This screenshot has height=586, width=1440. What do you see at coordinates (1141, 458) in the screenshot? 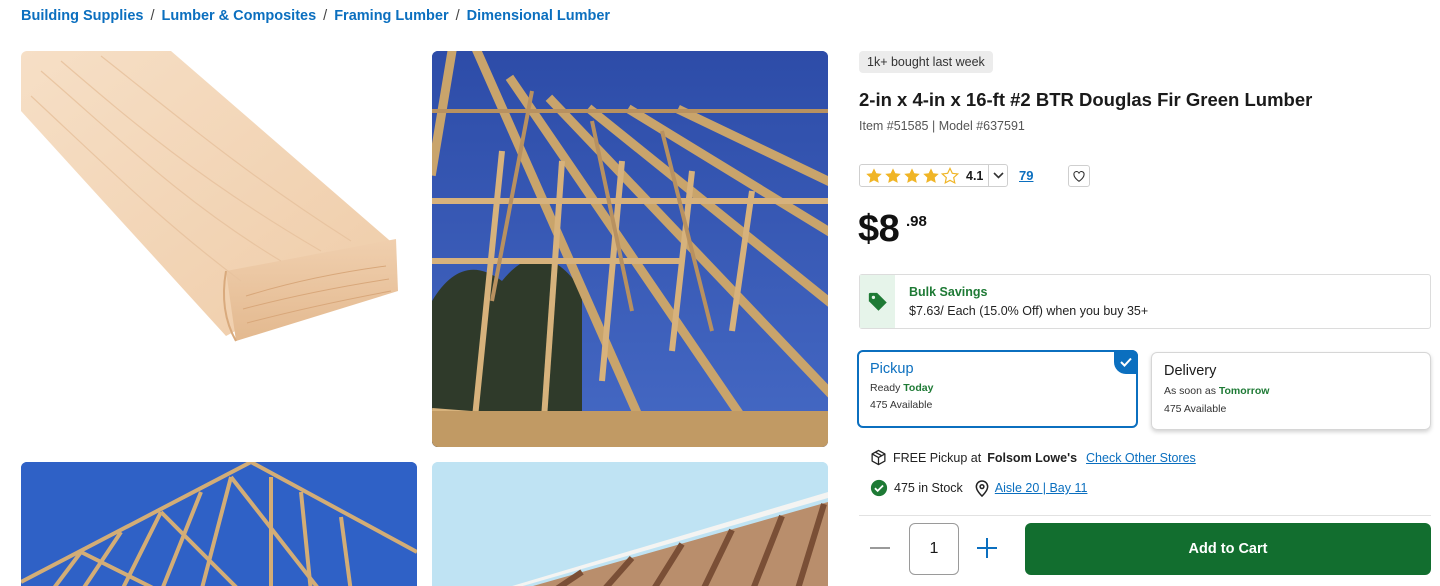
I see `check-other-stores-link: Check Other Stores` at bounding box center [1141, 458].